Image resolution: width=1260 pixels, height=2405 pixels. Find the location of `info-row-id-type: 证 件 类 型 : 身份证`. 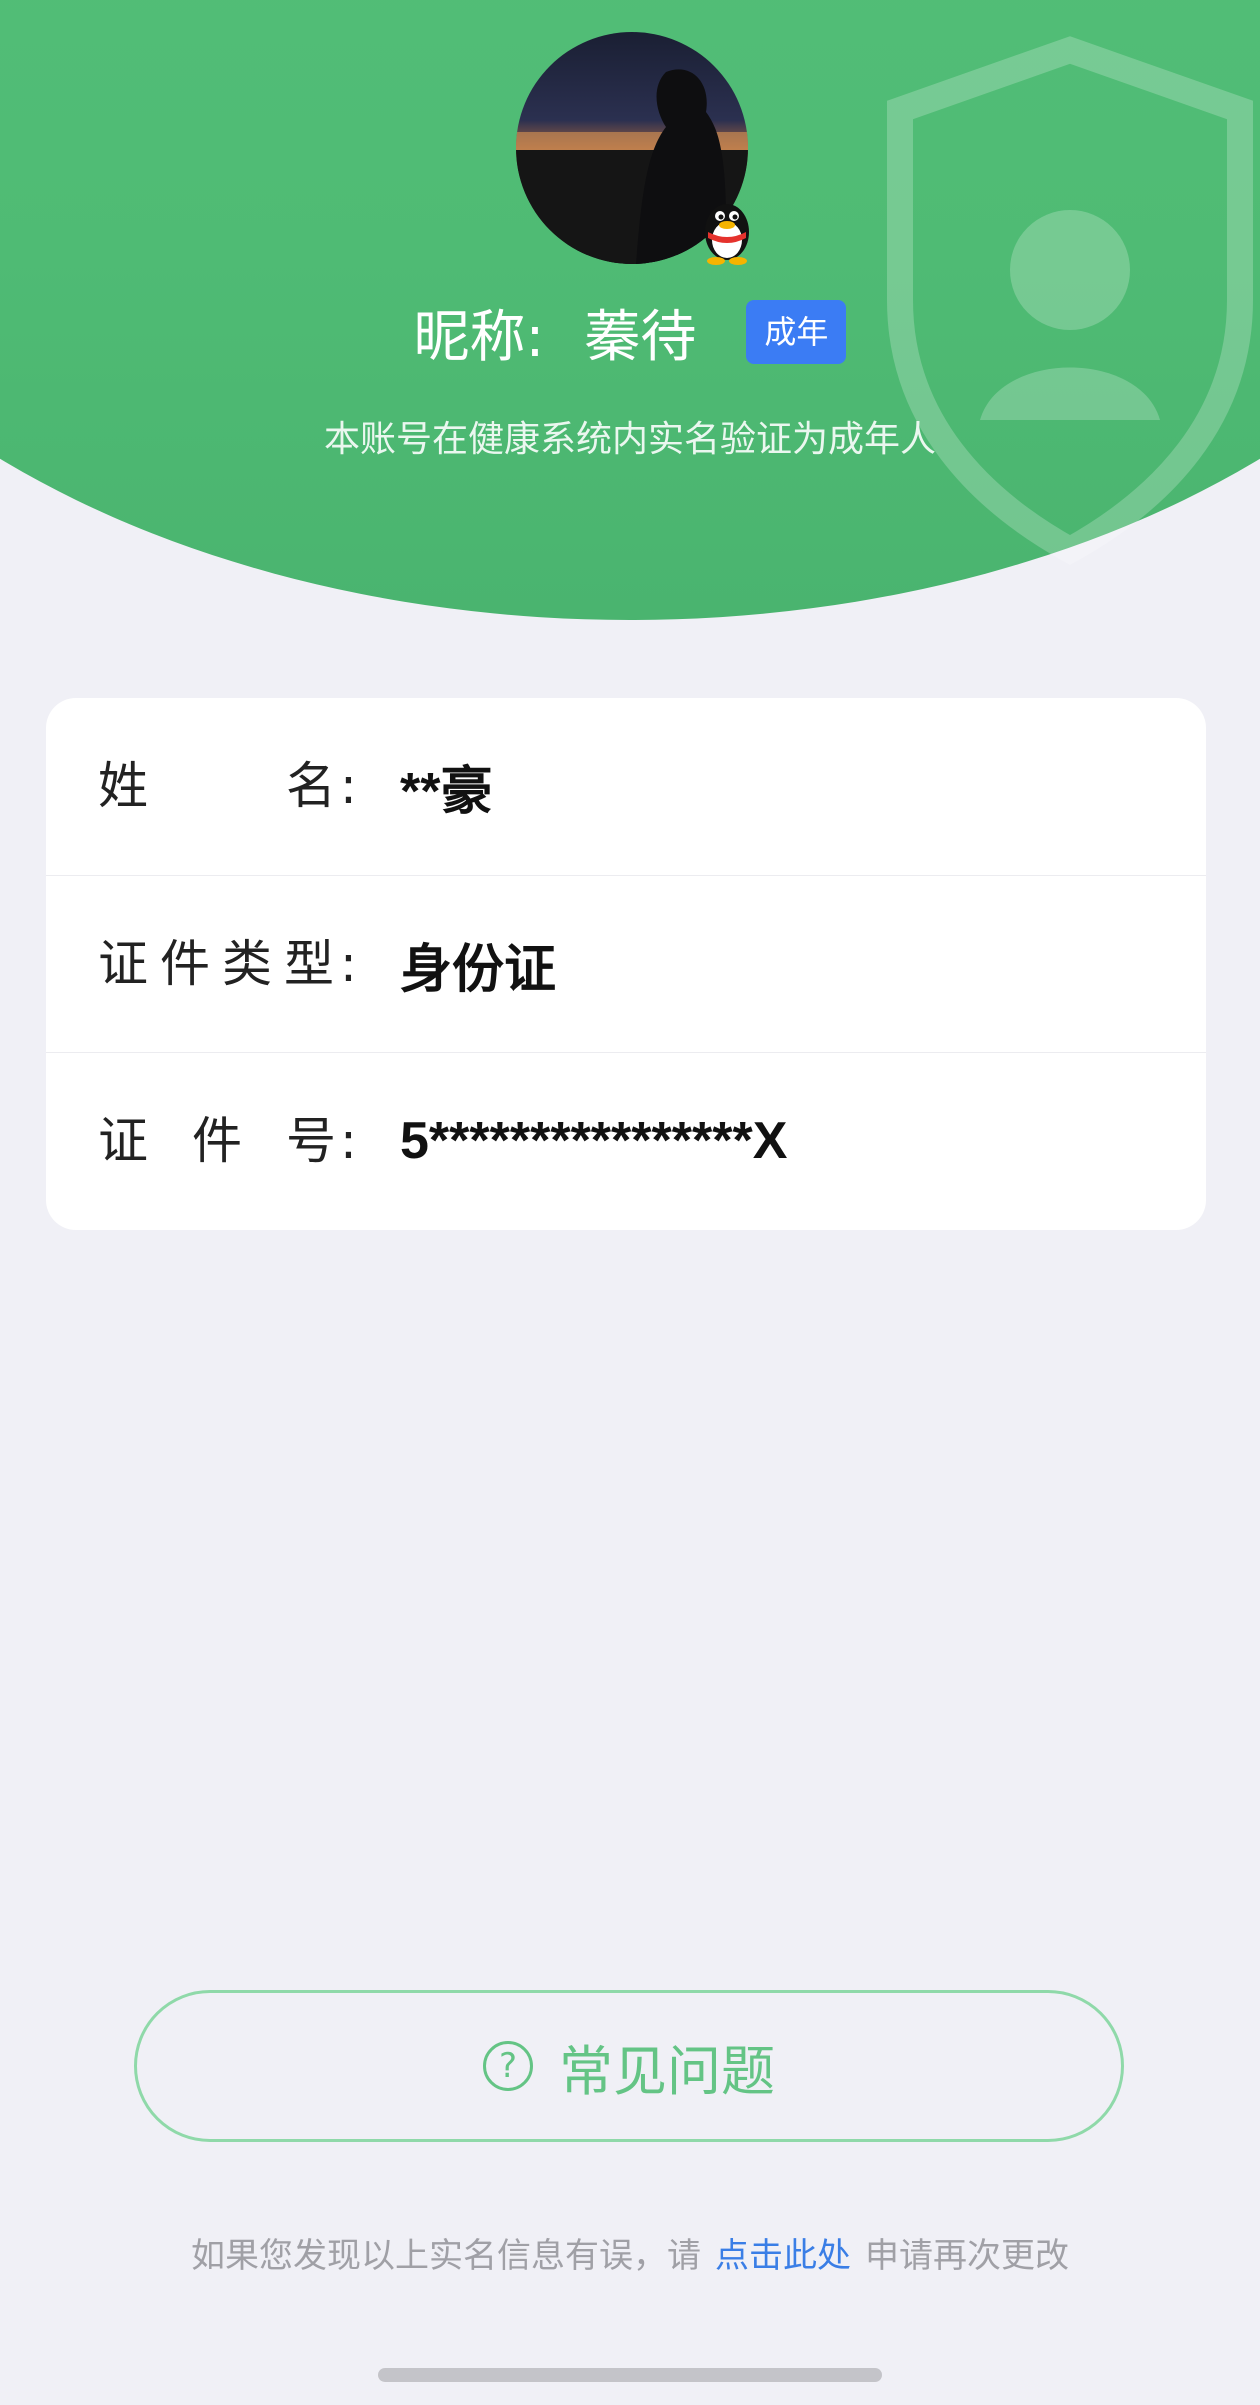

info-row-id-type: 证 件 类 型 : 身份证 is located at coordinates (626, 963).